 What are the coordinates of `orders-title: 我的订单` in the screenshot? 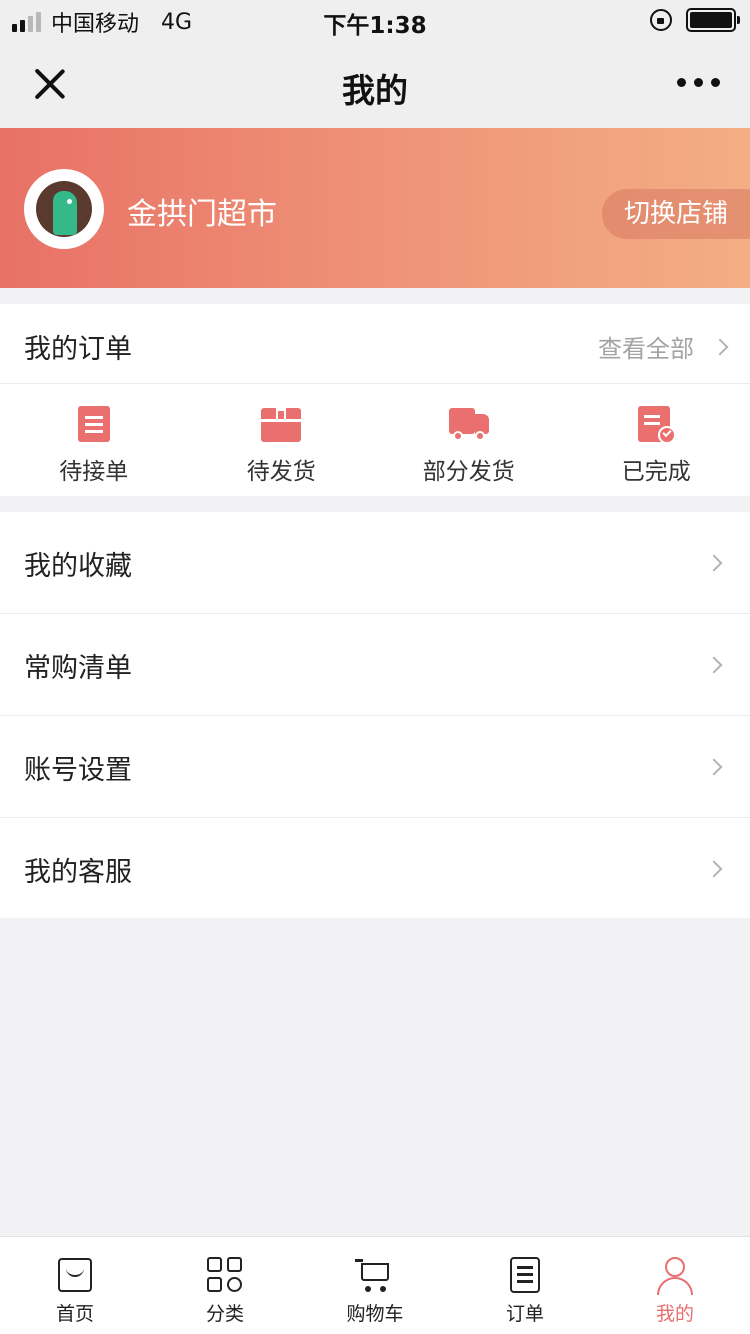 It's located at (78, 349).